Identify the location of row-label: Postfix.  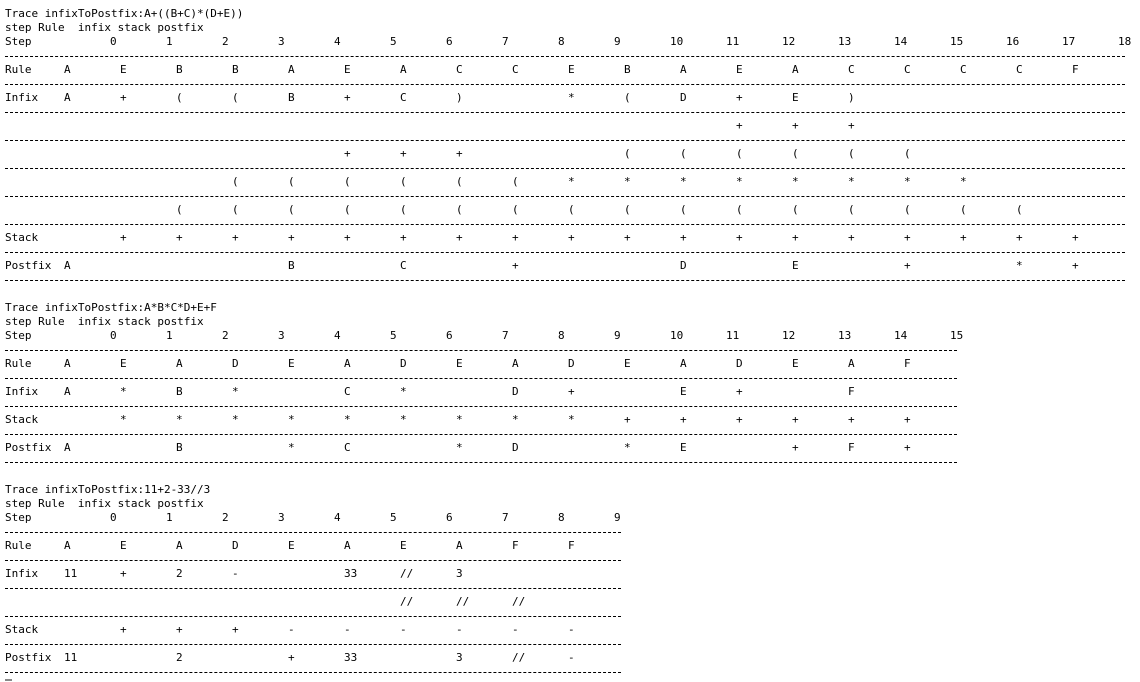
(28, 447).